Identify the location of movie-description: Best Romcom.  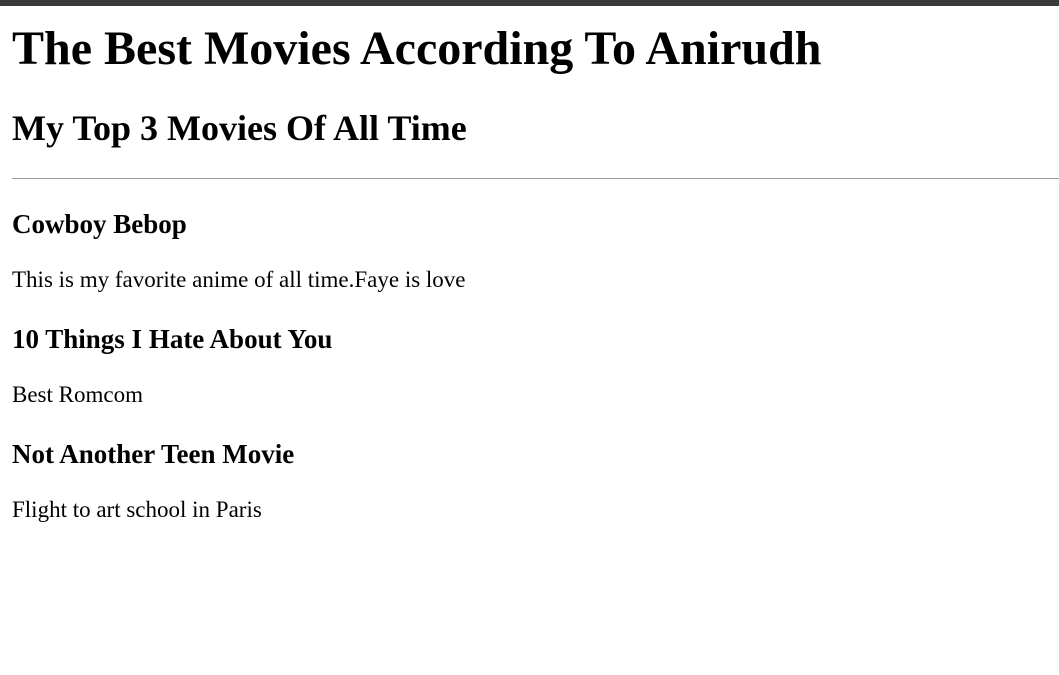
(77, 394).